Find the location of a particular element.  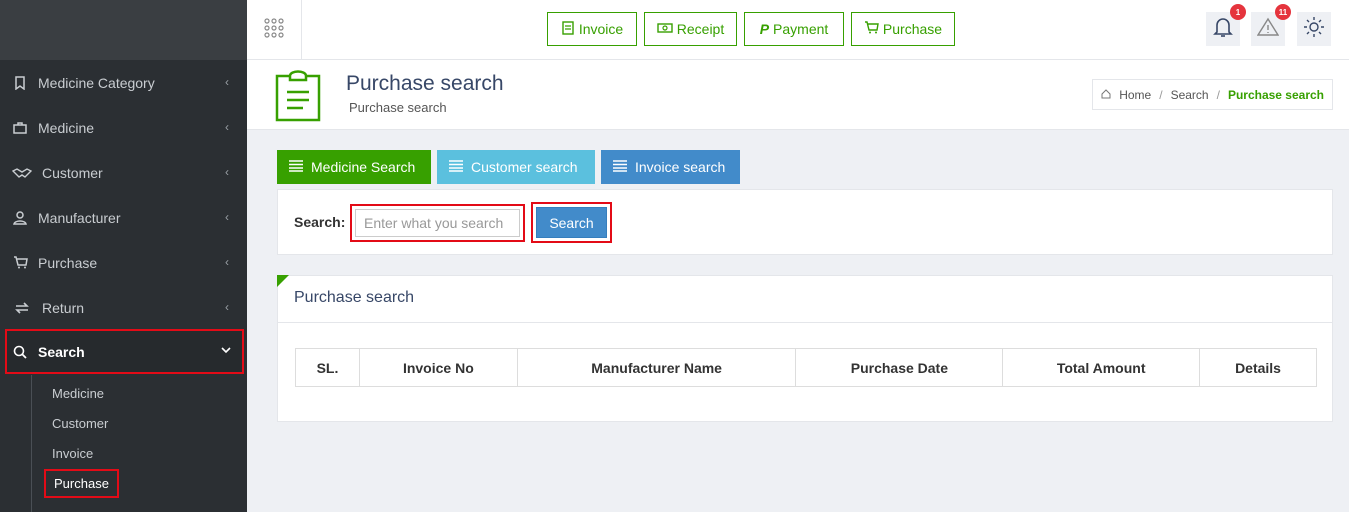

submenu-item-invoice: Invoice is located at coordinates (72, 453).